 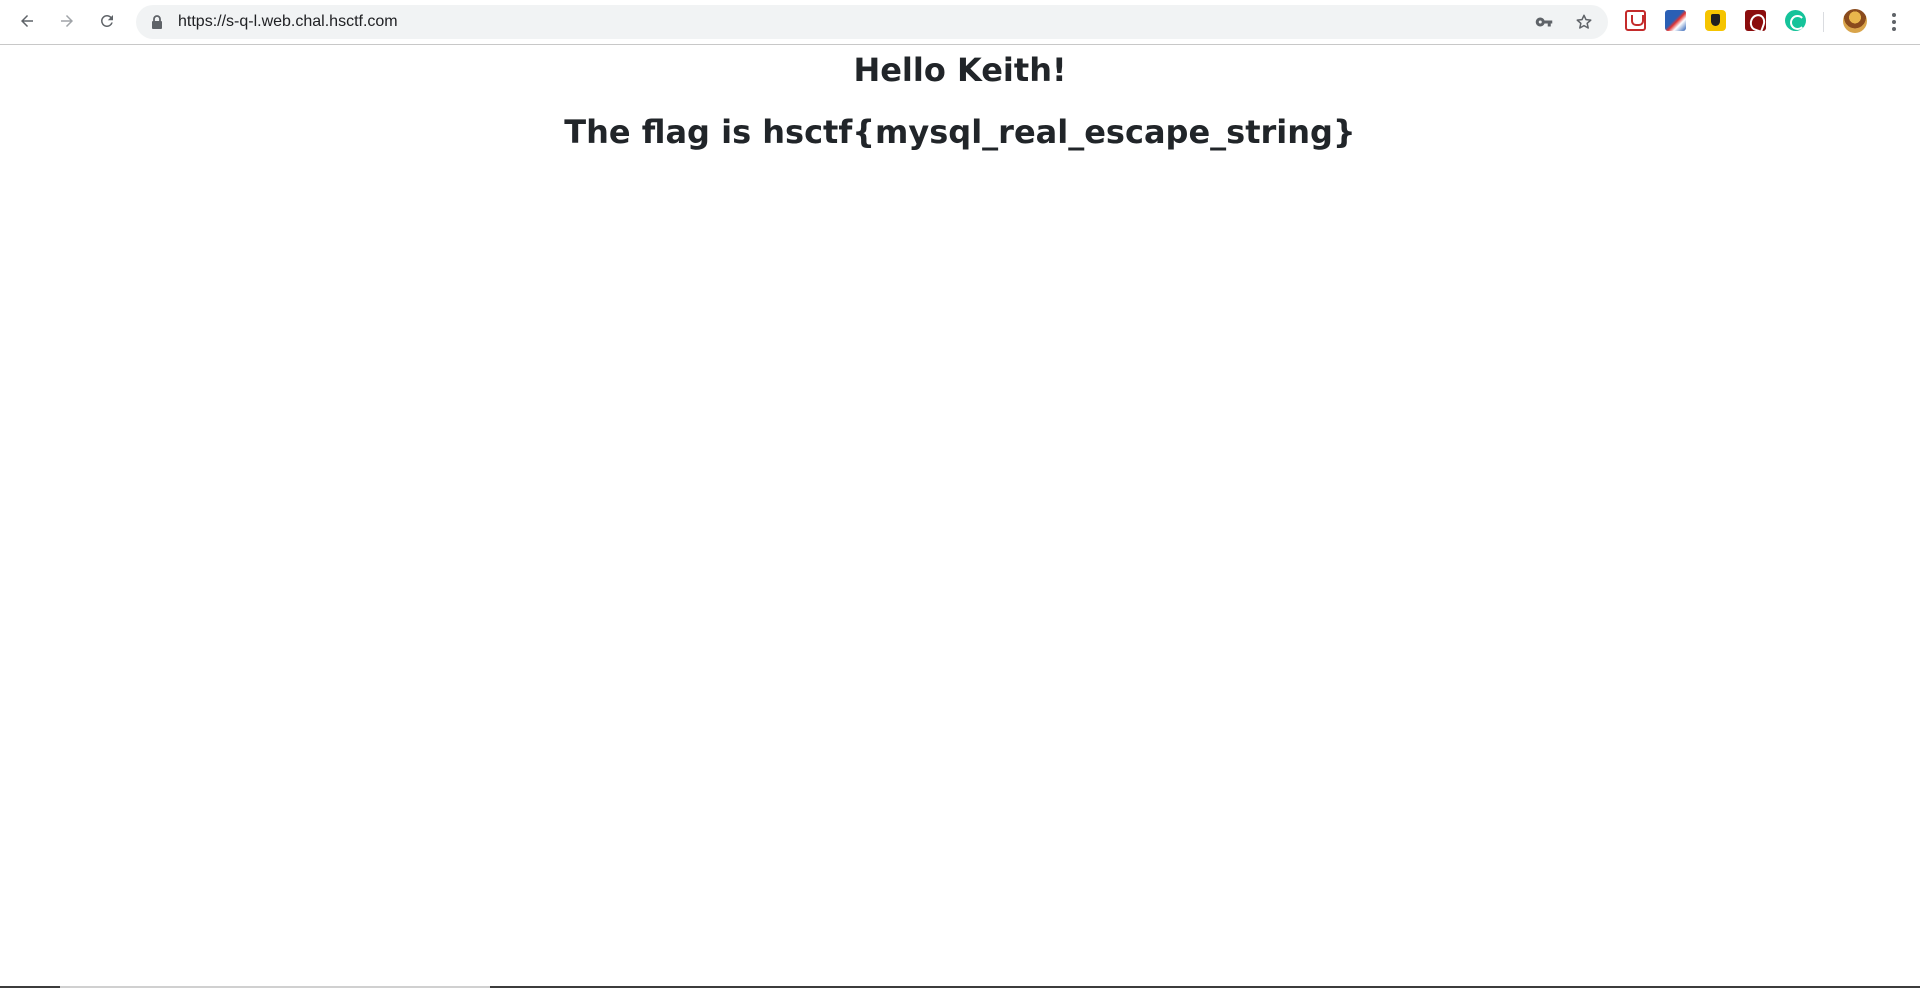 What do you see at coordinates (1715, 20) in the screenshot?
I see `shield-extension-icon` at bounding box center [1715, 20].